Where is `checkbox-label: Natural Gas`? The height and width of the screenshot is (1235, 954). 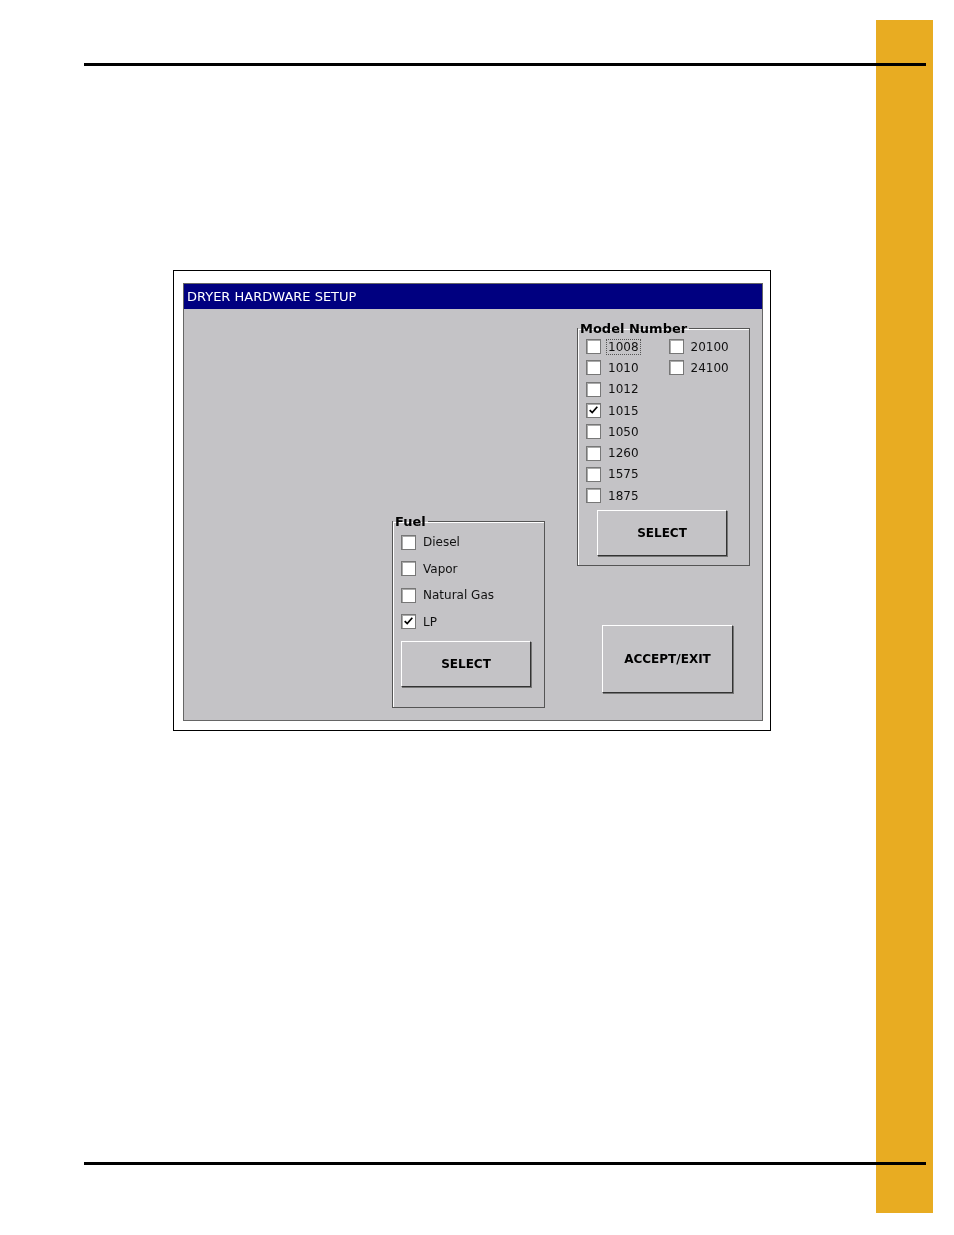
checkbox-label: Natural Gas is located at coordinates (458, 595).